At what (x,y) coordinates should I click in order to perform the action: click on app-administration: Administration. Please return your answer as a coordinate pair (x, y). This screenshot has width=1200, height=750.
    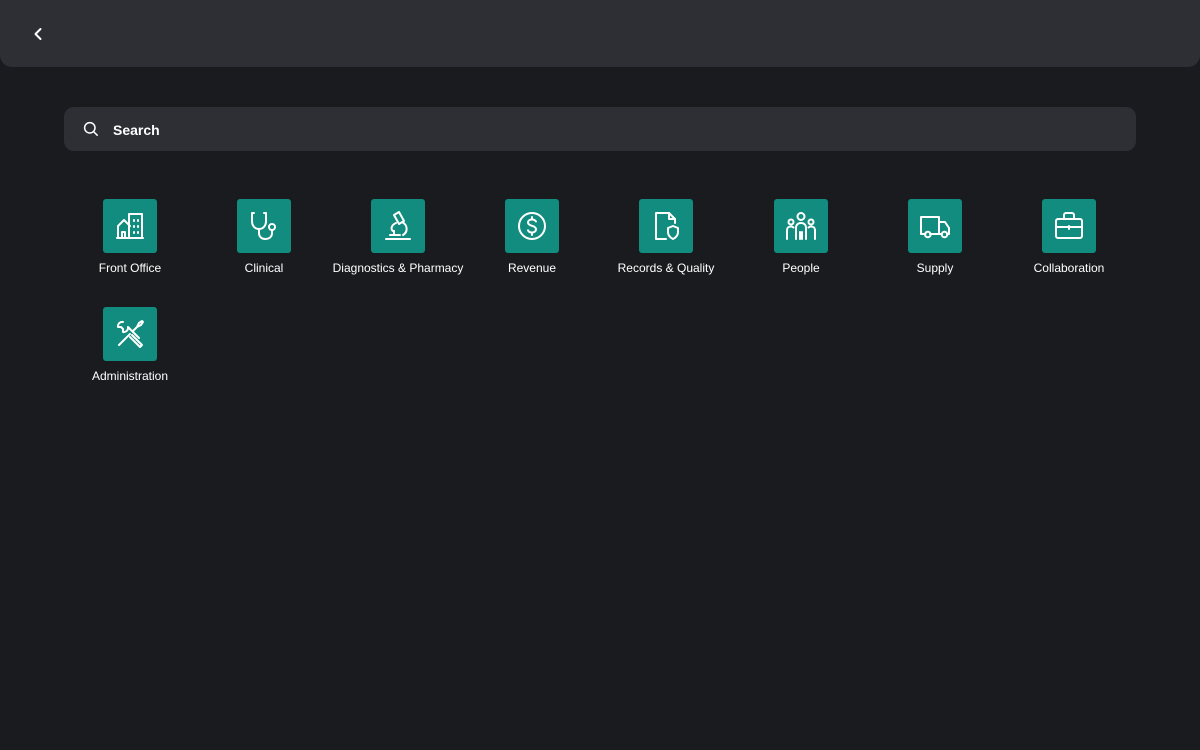
    Looking at the image, I should click on (130, 350).